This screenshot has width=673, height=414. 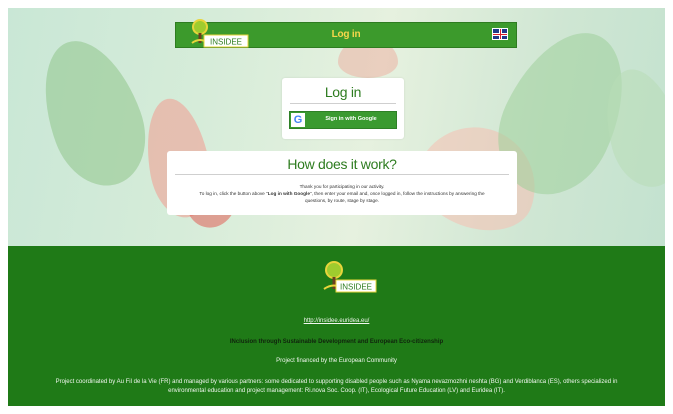 I want to click on page-title: Log in, so click(x=346, y=34).